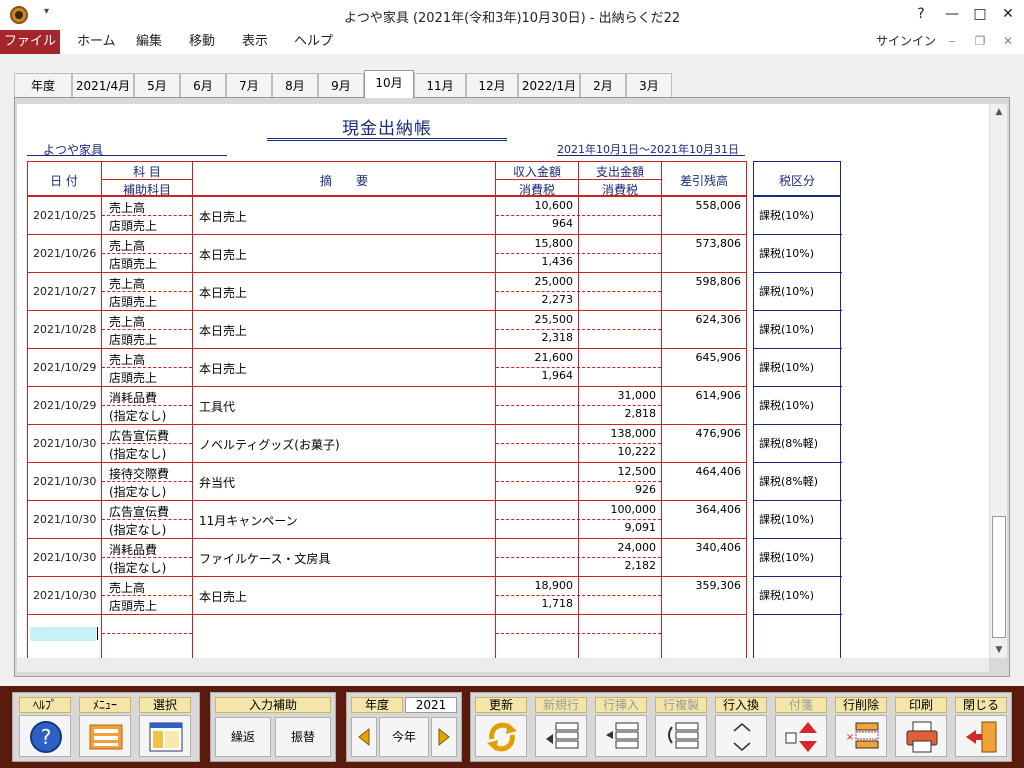 Image resolution: width=1024 pixels, height=768 pixels. Describe the element at coordinates (703, 395) in the screenshot. I see `entry-balance: 614,906` at that location.